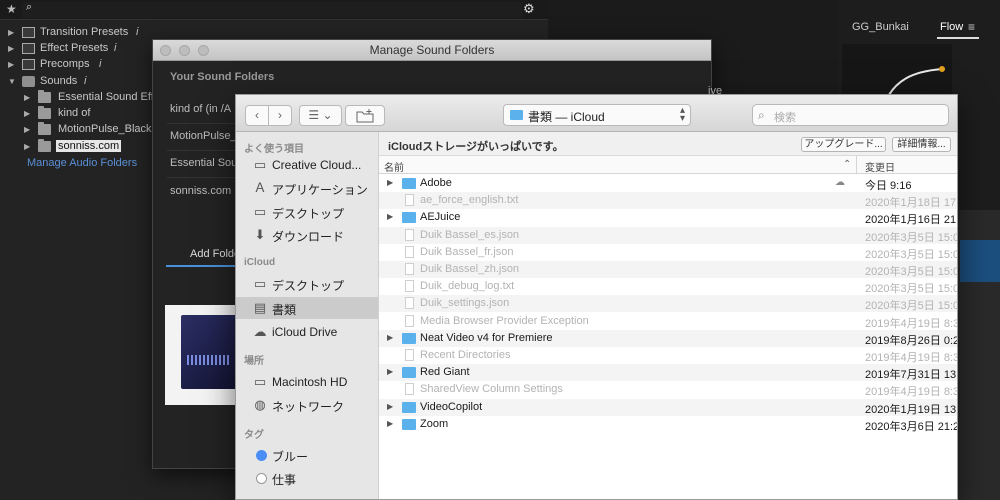 This screenshot has width=1000, height=500. Describe the element at coordinates (668, 252) in the screenshot. I see `file-row: Duik Bassel_fr.json 2020年3月5日 15:0` at that location.